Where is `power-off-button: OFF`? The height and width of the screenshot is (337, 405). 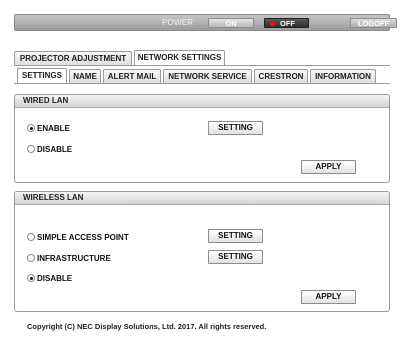 power-off-button: OFF is located at coordinates (286, 23).